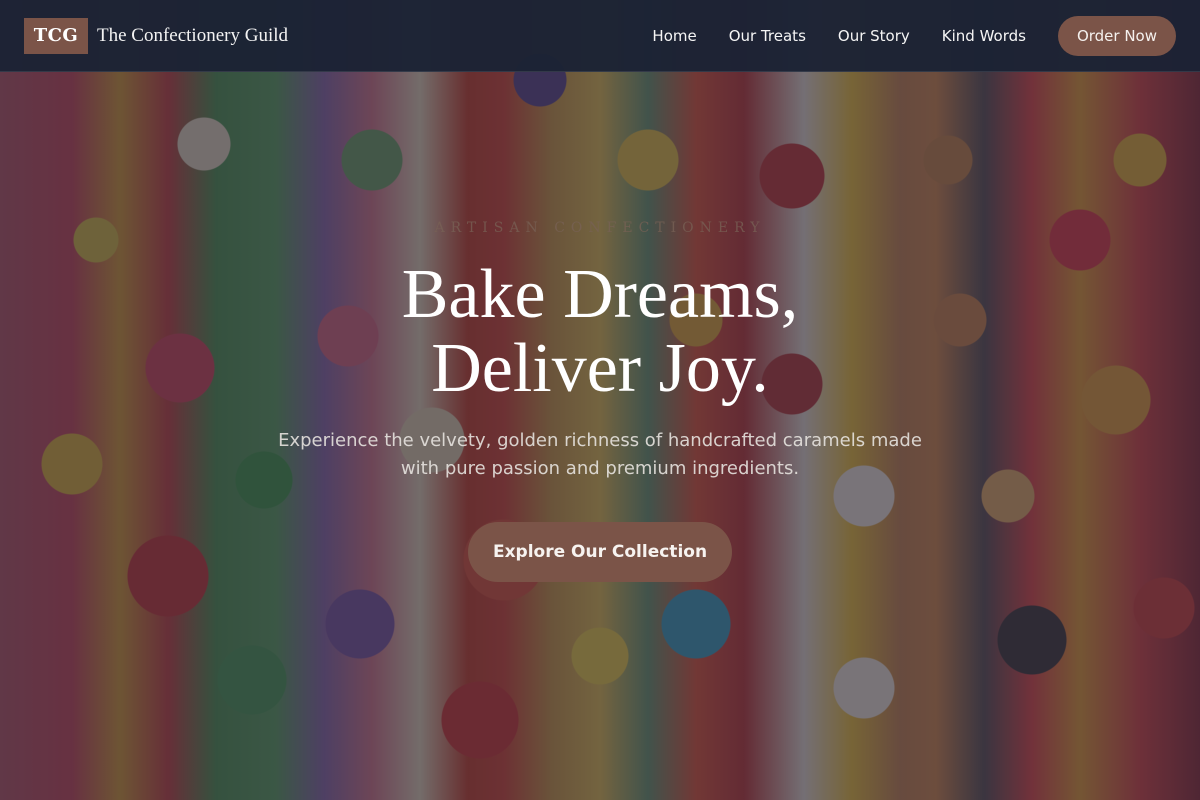 This screenshot has width=1200, height=800. What do you see at coordinates (767, 36) in the screenshot?
I see `nav-link-our-treats: Our Treats` at bounding box center [767, 36].